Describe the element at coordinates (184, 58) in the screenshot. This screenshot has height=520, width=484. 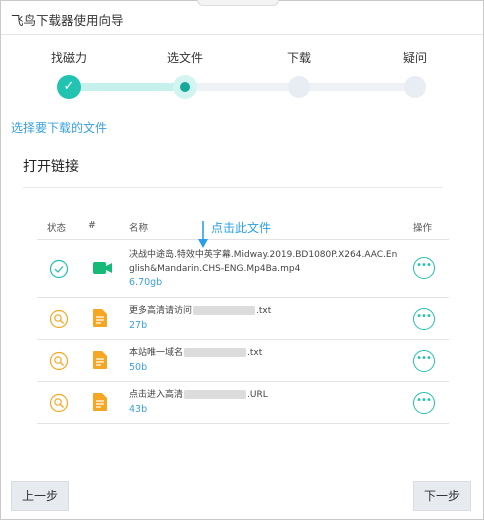
I see `step-label-select-file: 选文件` at that location.